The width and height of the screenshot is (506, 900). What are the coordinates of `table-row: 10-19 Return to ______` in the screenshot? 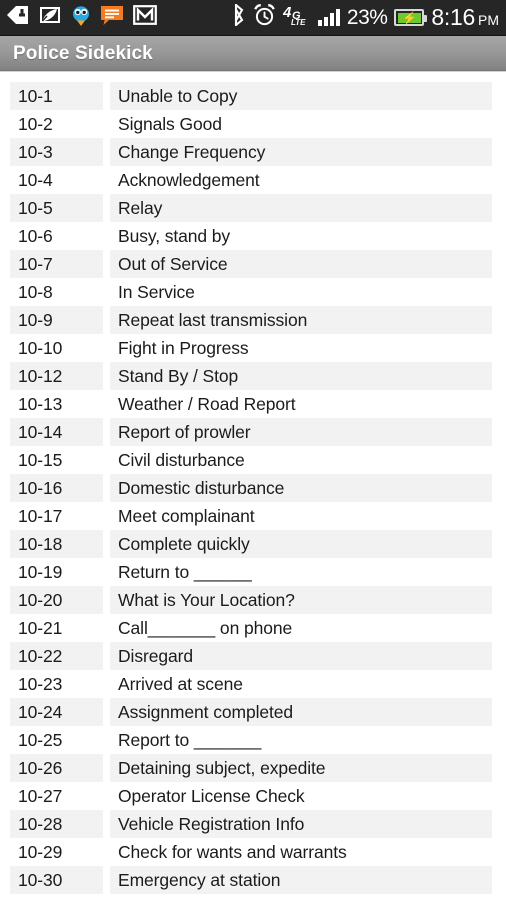 It's located at (251, 572).